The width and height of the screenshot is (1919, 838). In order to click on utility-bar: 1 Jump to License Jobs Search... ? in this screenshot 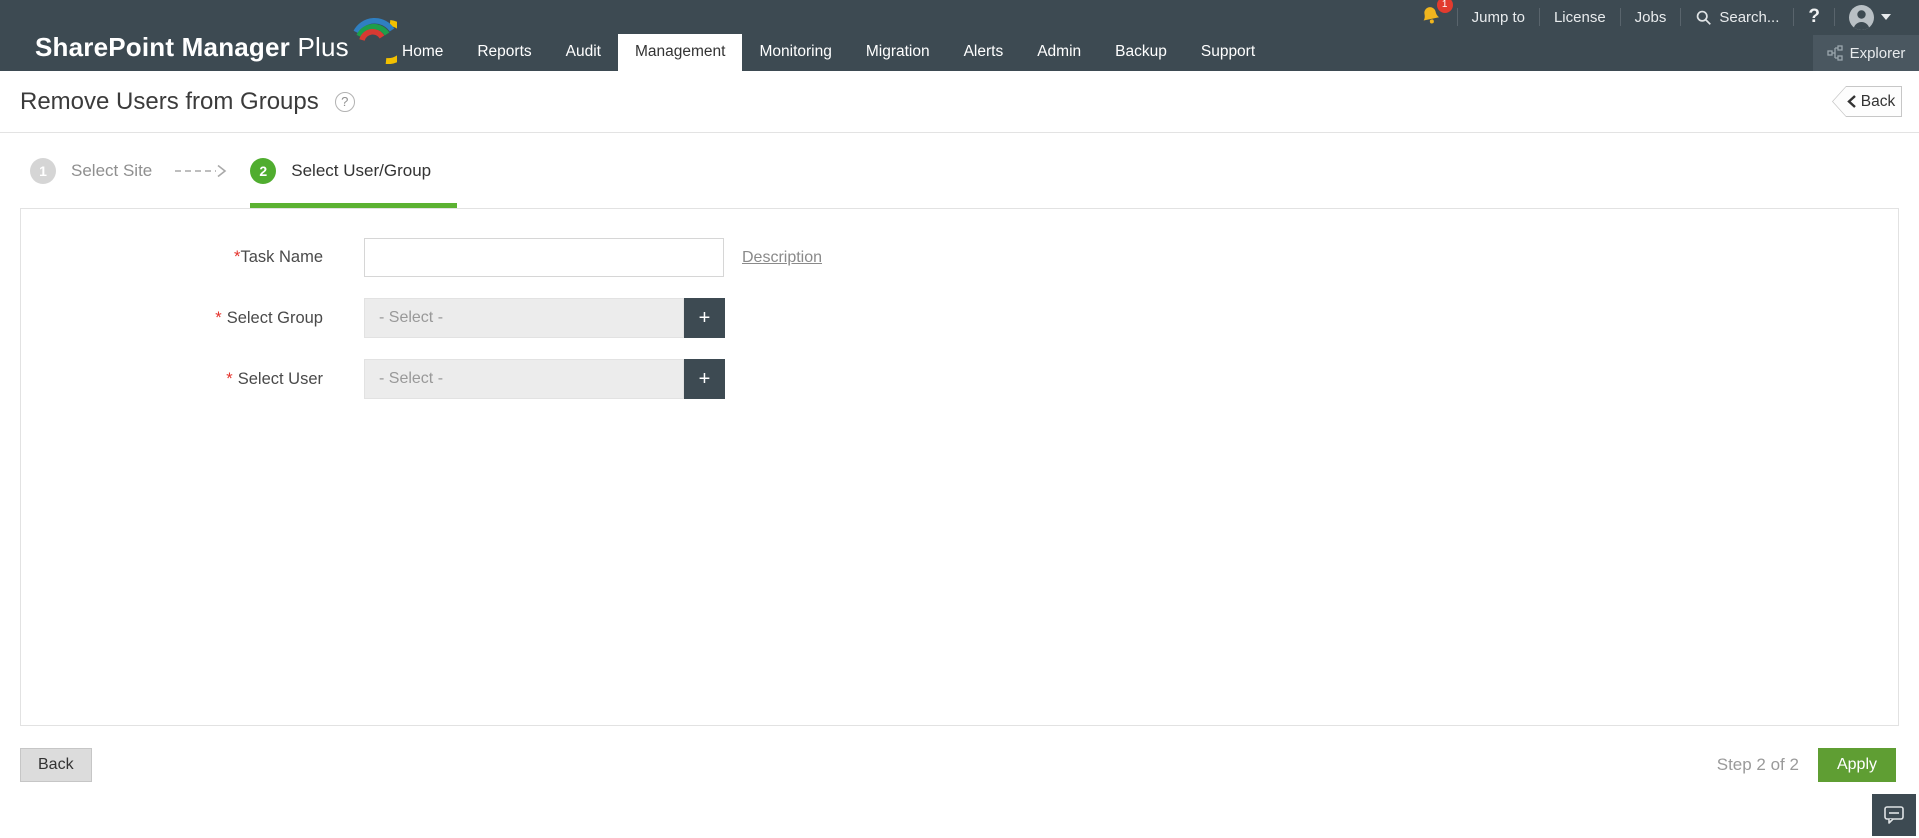, I will do `click(1657, 17)`.